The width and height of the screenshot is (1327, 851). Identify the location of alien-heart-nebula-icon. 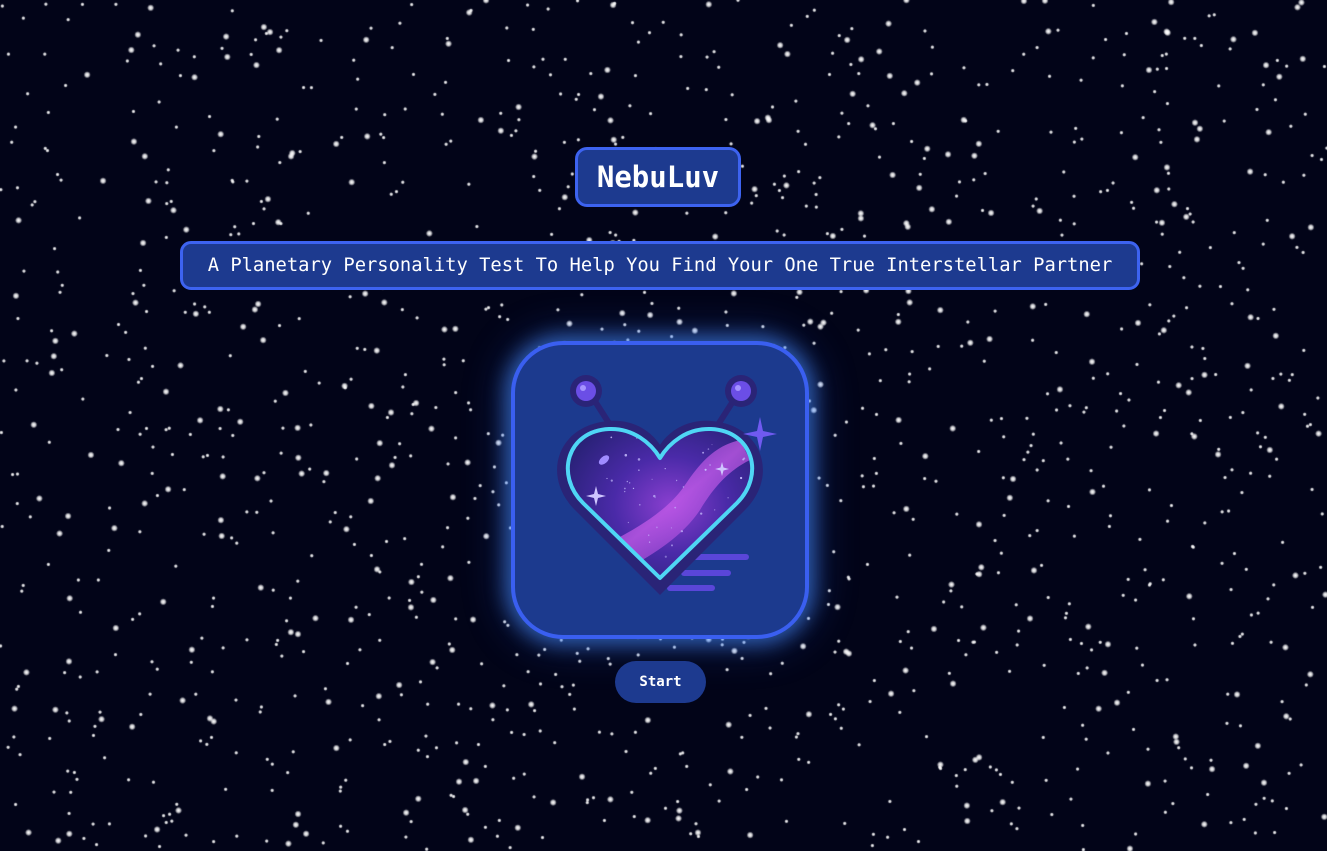
(667, 485).